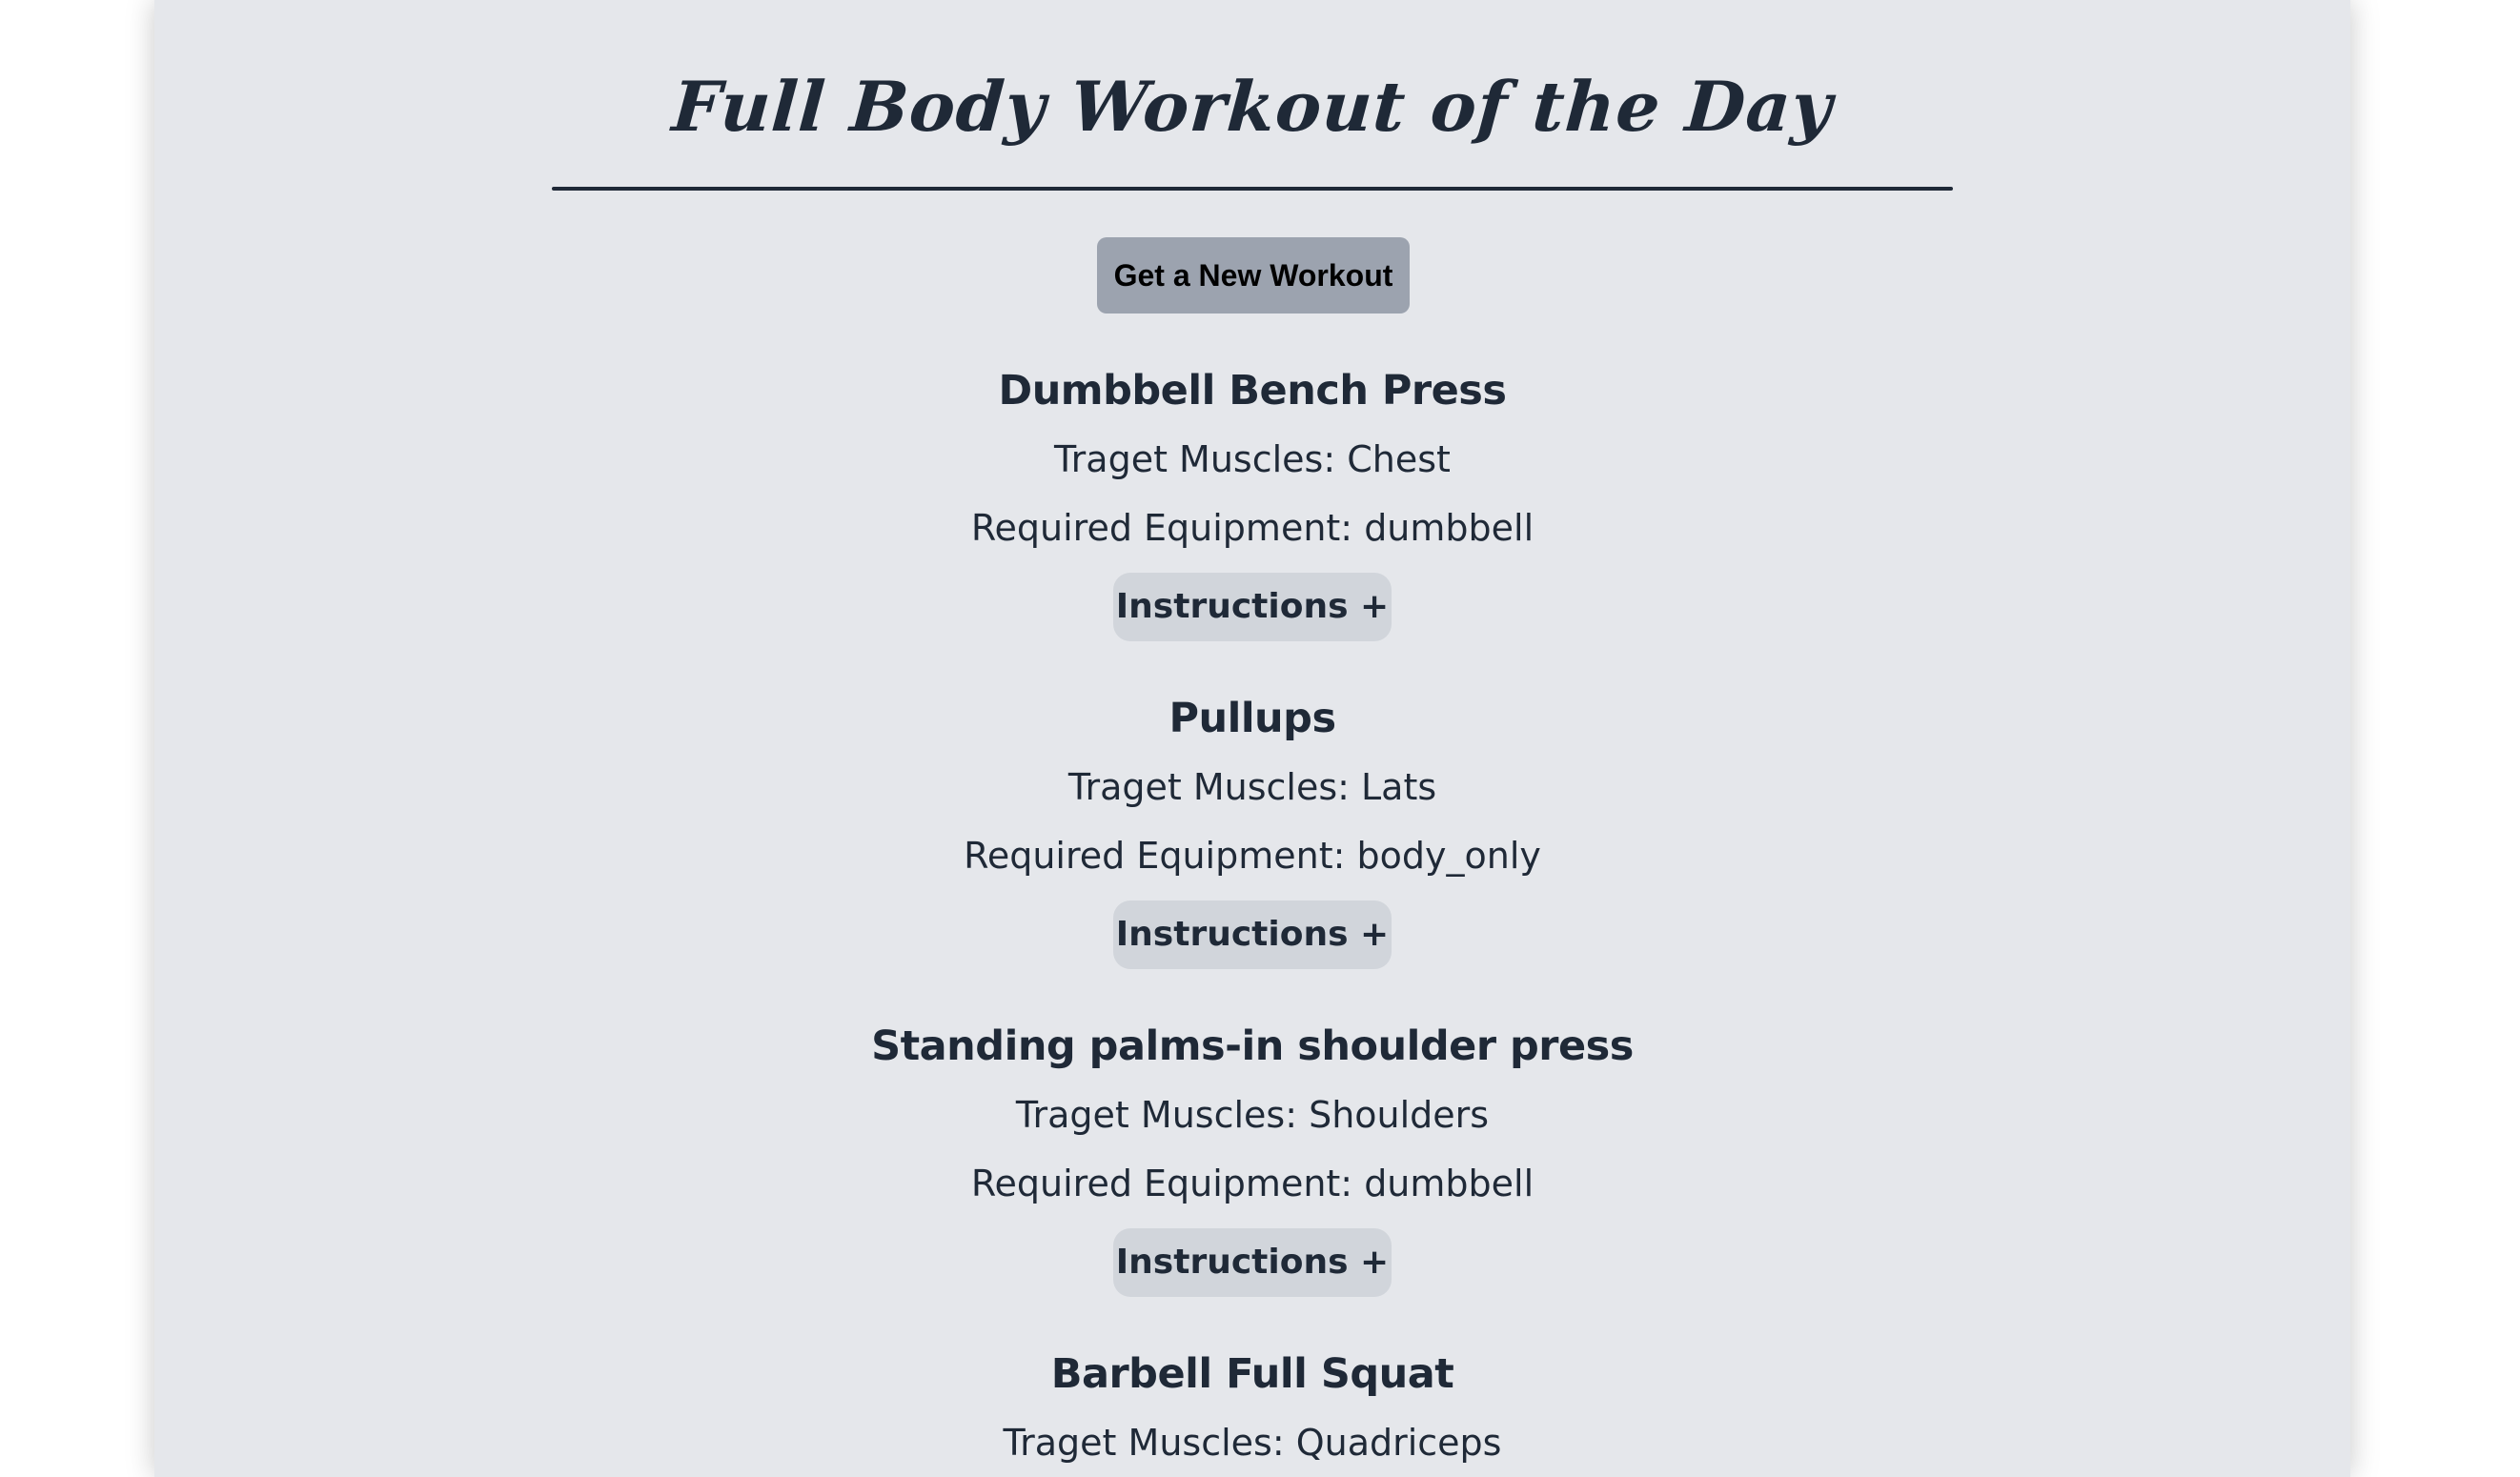 The image size is (2520, 1477). What do you see at coordinates (1253, 856) in the screenshot?
I see `required-equipment: Required Equipment: body_only` at bounding box center [1253, 856].